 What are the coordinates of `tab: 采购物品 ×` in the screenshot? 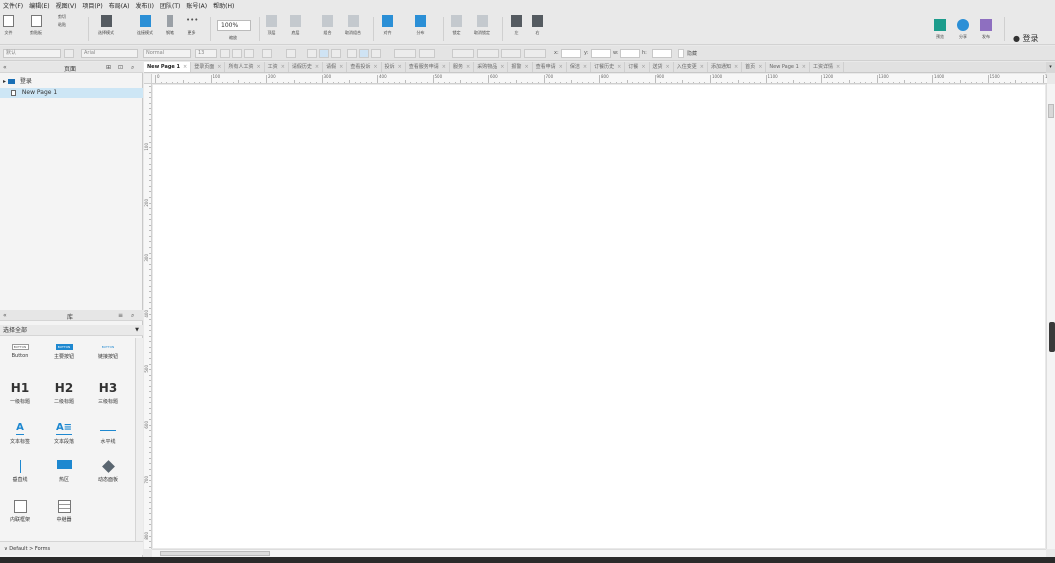 It's located at (491, 67).